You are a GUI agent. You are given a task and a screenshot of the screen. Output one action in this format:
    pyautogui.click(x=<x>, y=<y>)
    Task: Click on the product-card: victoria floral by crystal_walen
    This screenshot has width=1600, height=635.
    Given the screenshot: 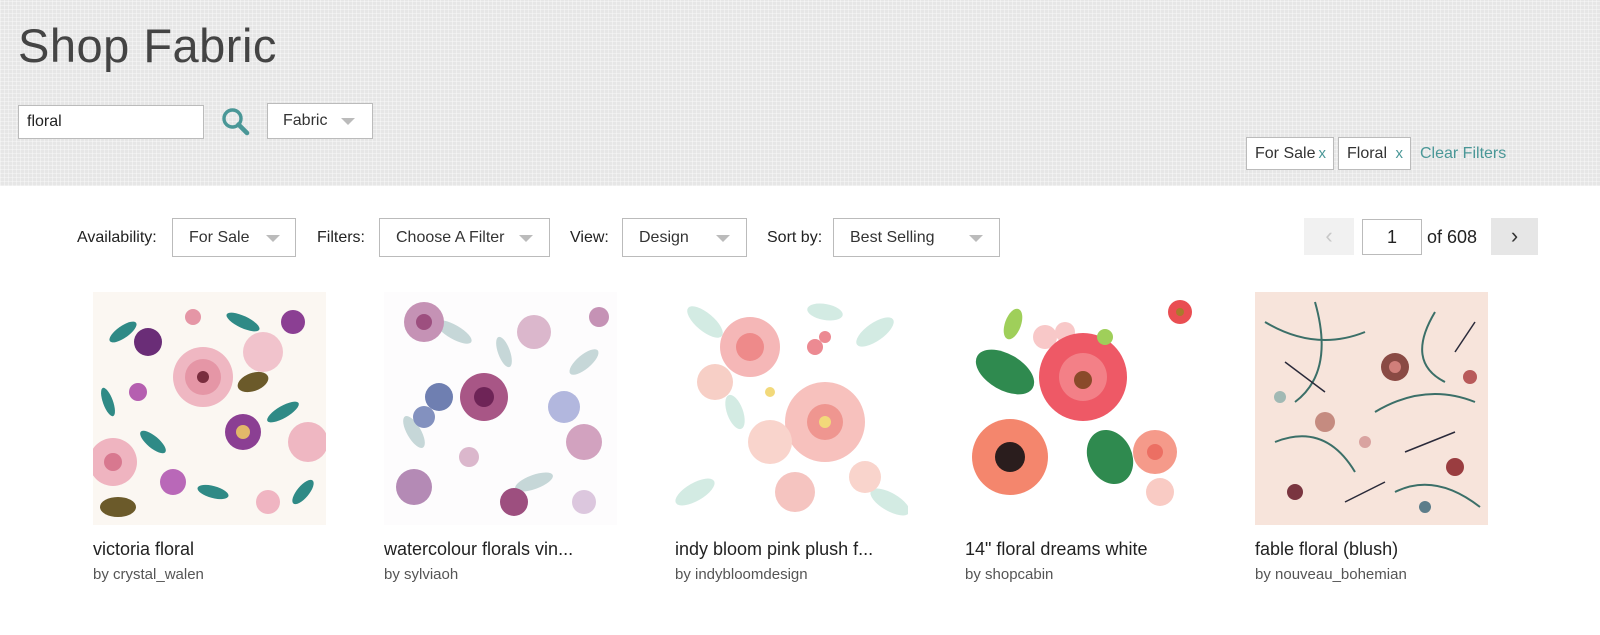 What is the action you would take?
    pyautogui.click(x=211, y=437)
    